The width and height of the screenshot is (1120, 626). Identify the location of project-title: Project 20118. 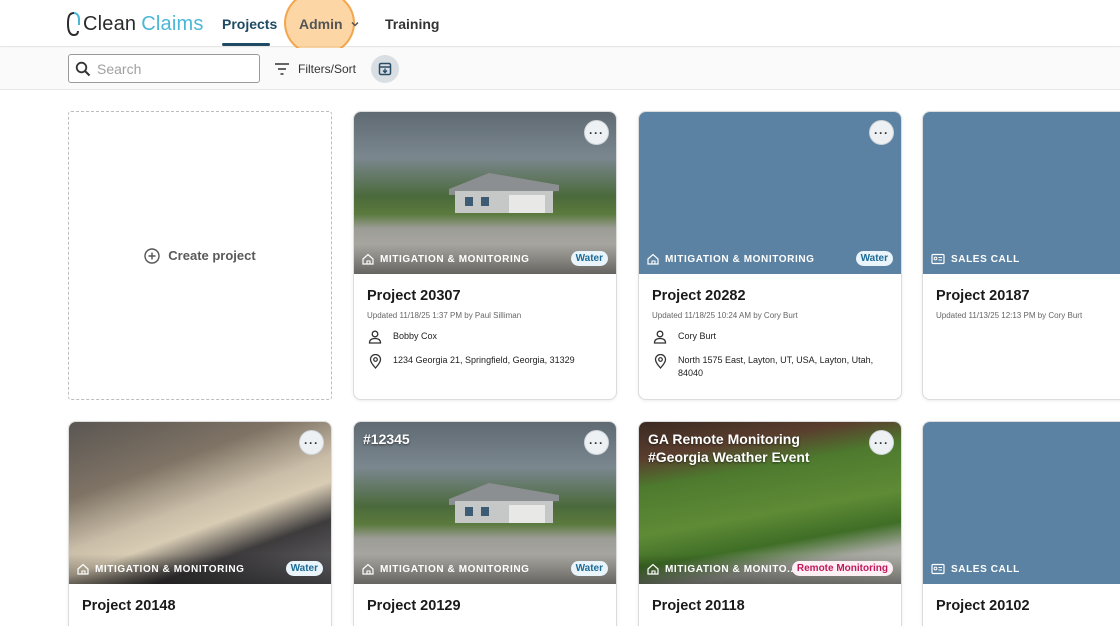
(698, 606).